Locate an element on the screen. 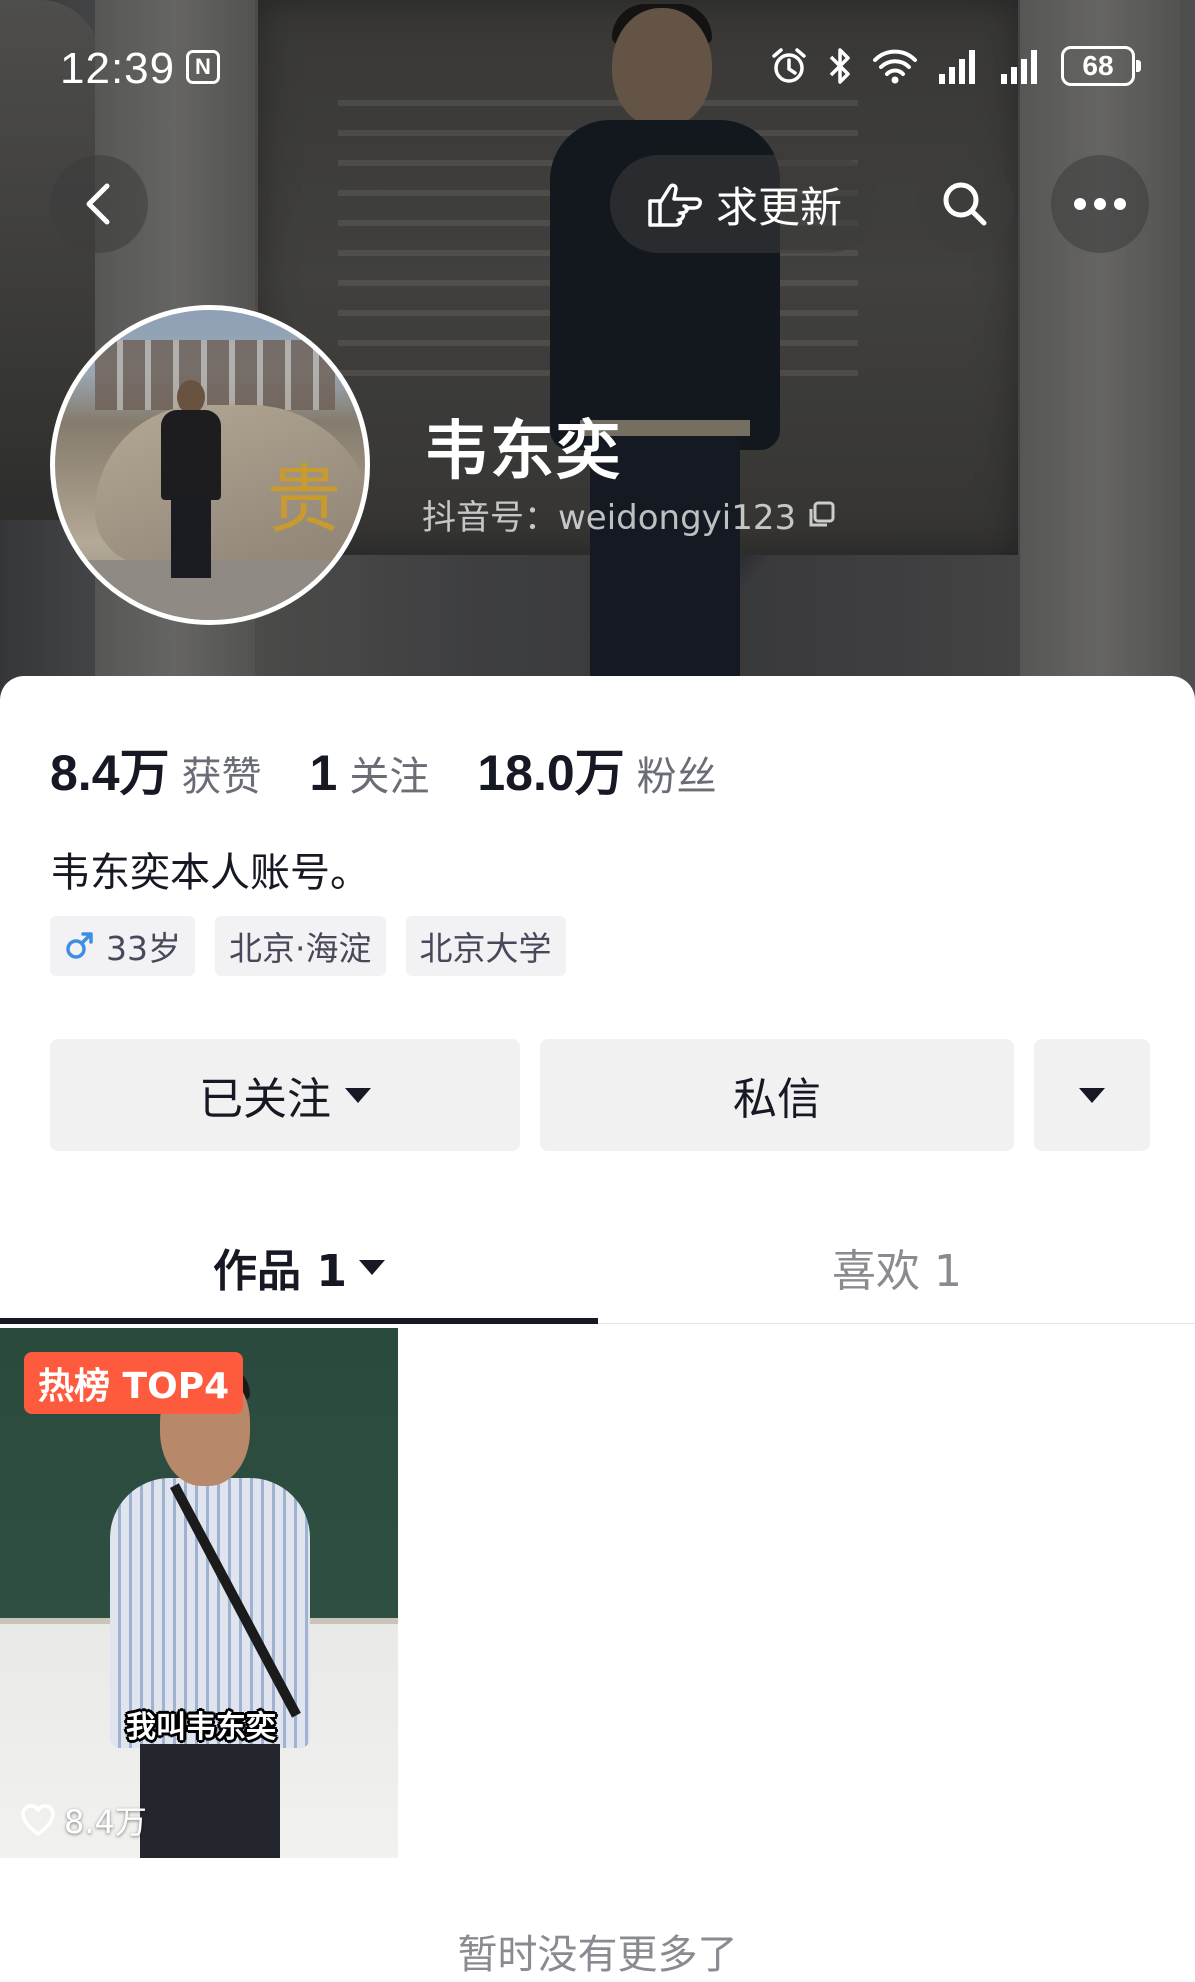 This screenshot has height=1982, width=1195. douyin-id: 抖音号：weidongyi123 is located at coordinates (629, 514).